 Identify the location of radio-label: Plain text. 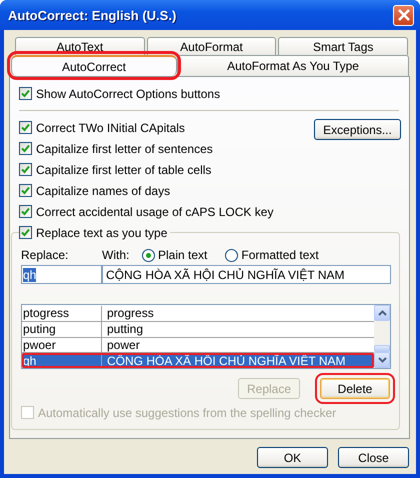
(183, 255).